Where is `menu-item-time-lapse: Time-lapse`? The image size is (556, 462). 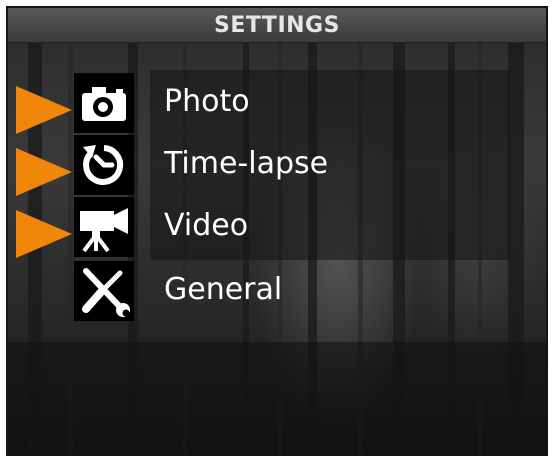 menu-item-time-lapse: Time-lapse is located at coordinates (277, 165).